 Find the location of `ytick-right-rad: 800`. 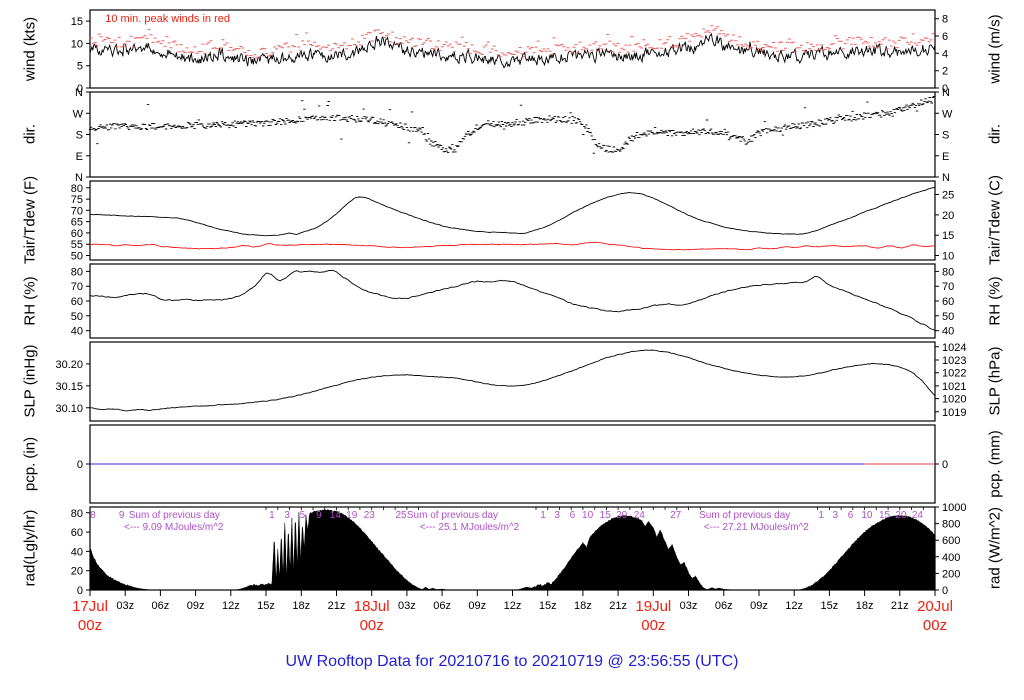

ytick-right-rad: 800 is located at coordinates (951, 525).